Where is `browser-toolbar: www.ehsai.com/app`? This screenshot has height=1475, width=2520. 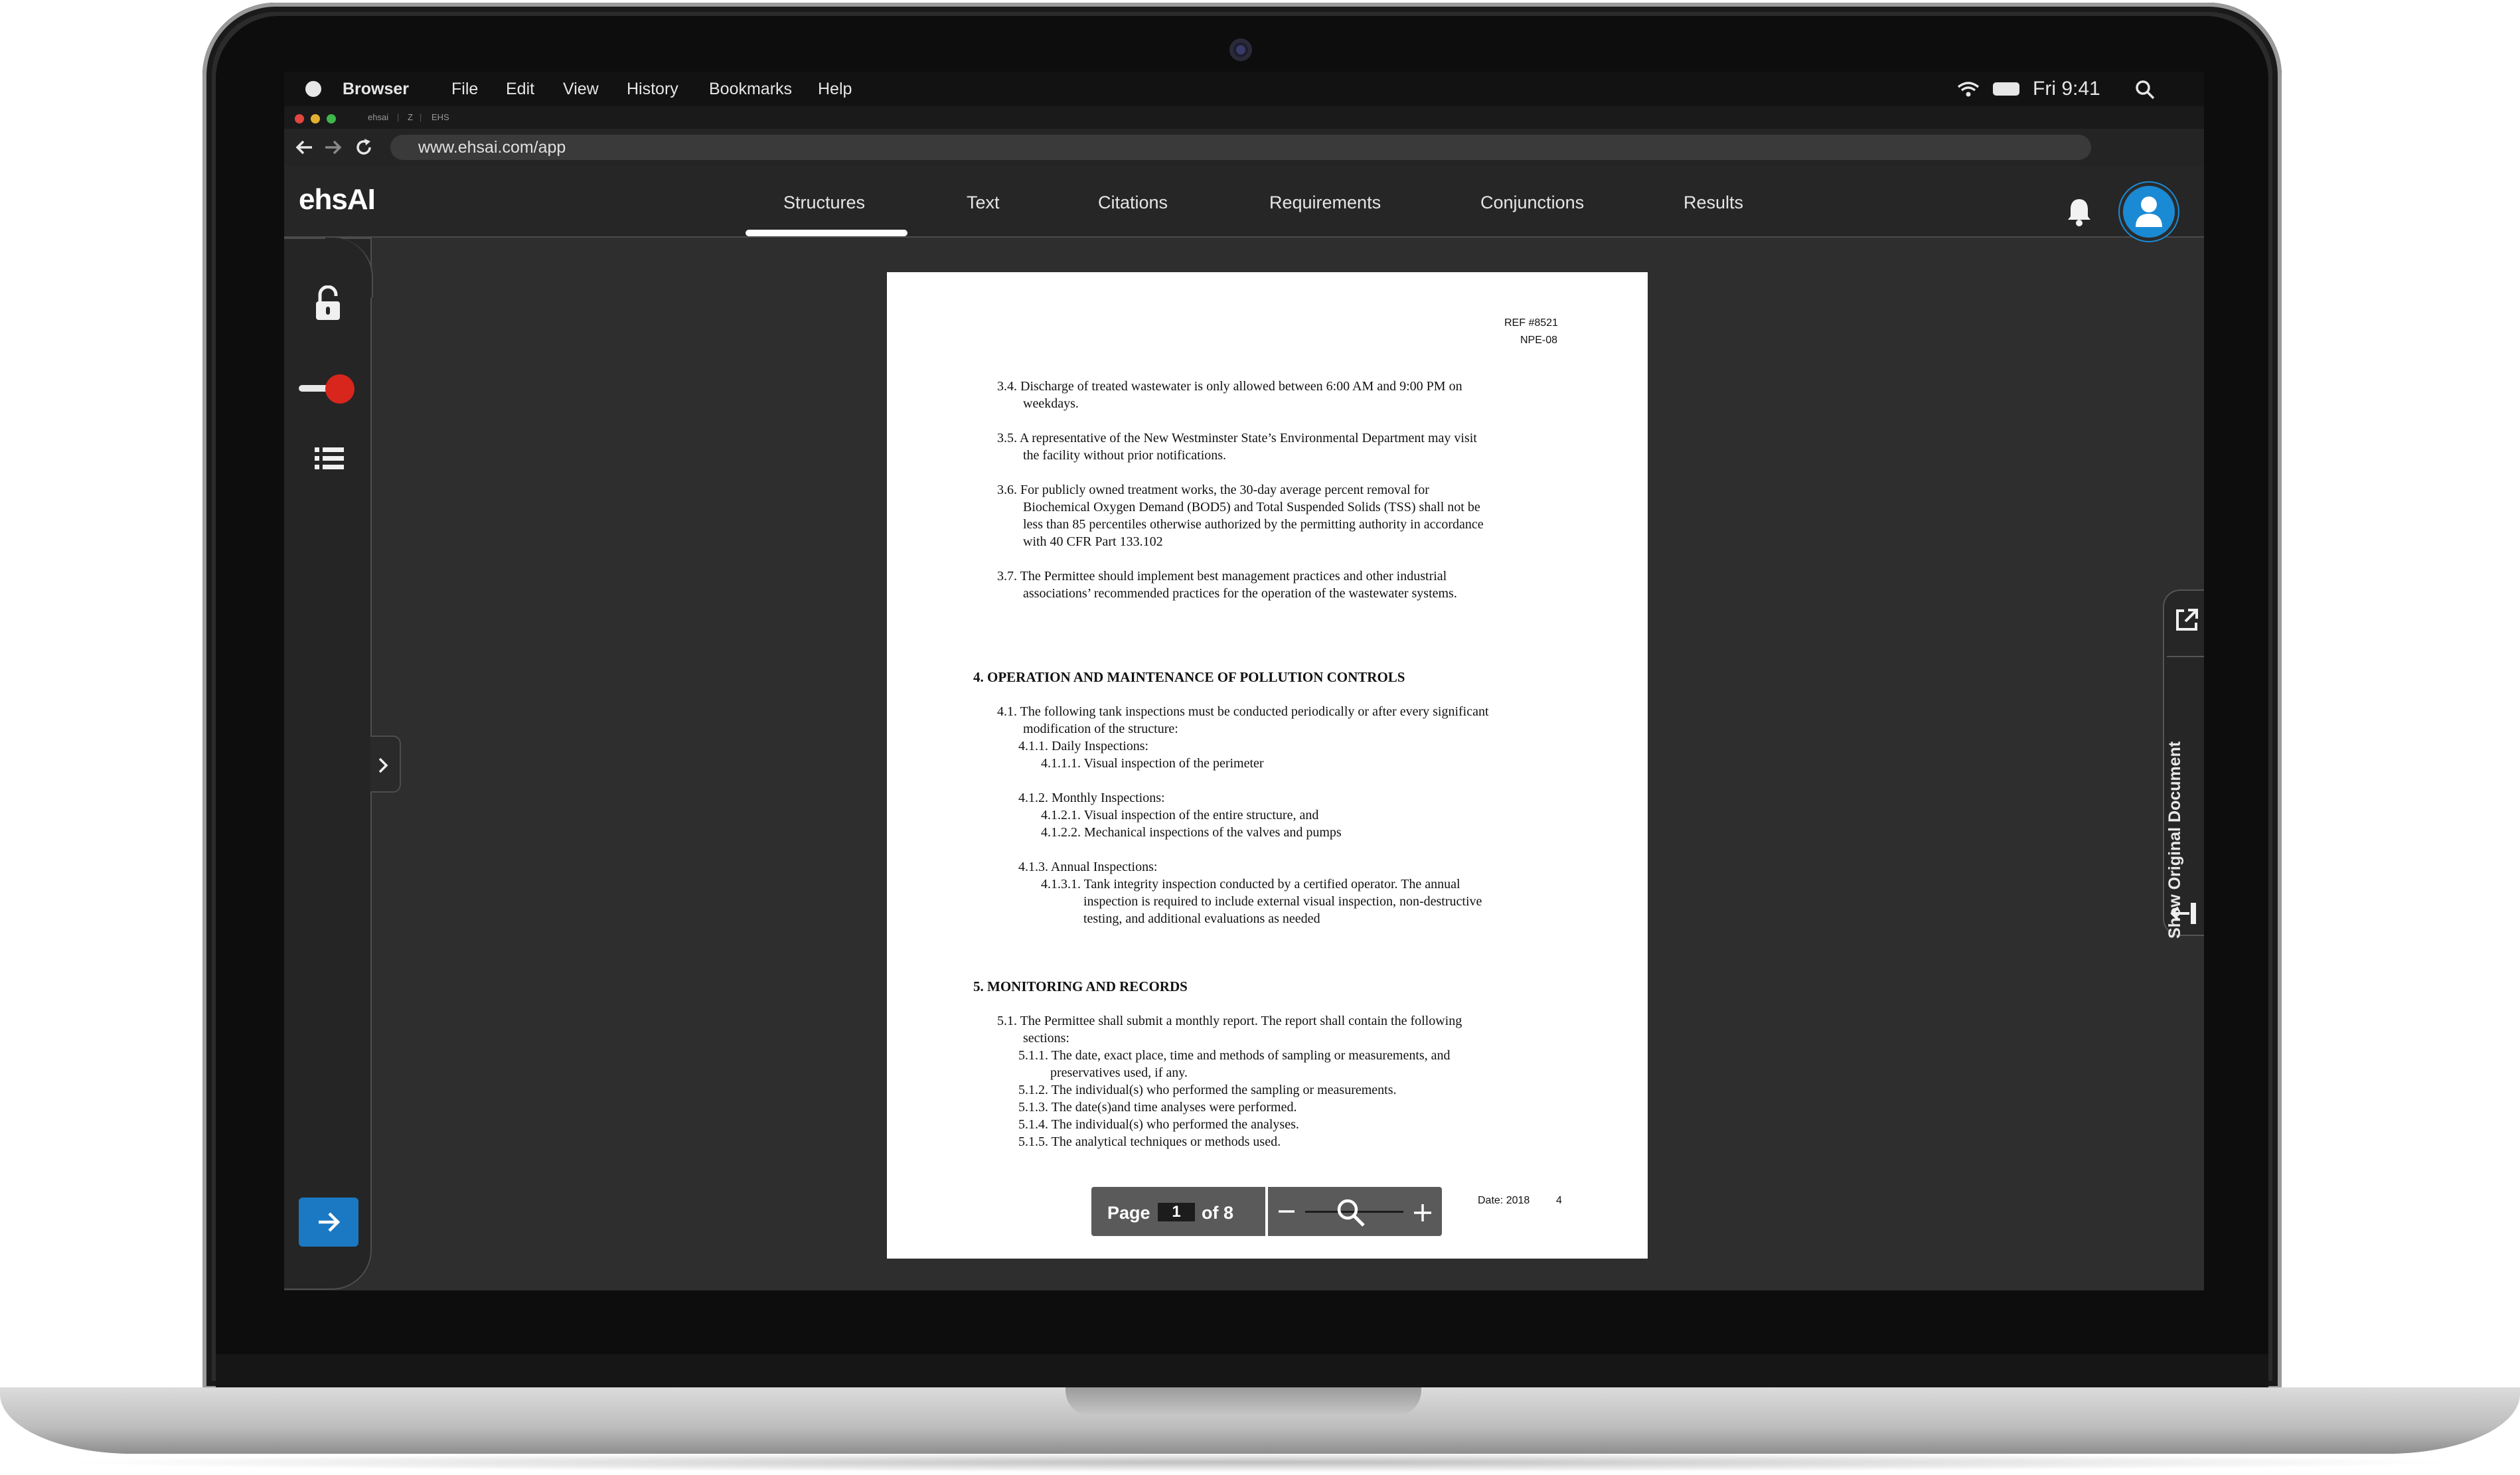
browser-toolbar: www.ehsai.com/app is located at coordinates (1244, 147).